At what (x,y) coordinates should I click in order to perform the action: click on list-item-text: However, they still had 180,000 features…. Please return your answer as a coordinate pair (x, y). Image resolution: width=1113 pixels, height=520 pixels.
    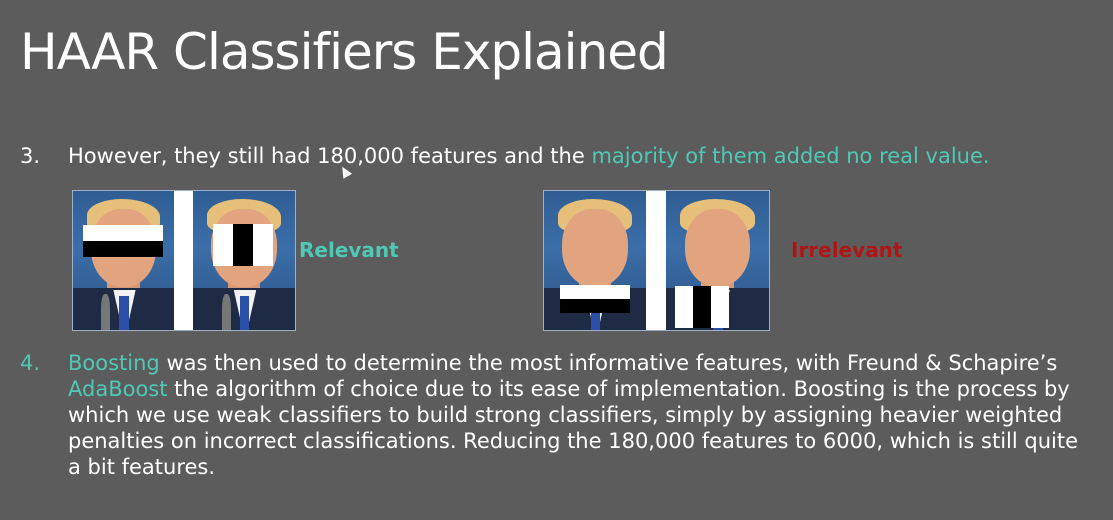
    Looking at the image, I should click on (529, 156).